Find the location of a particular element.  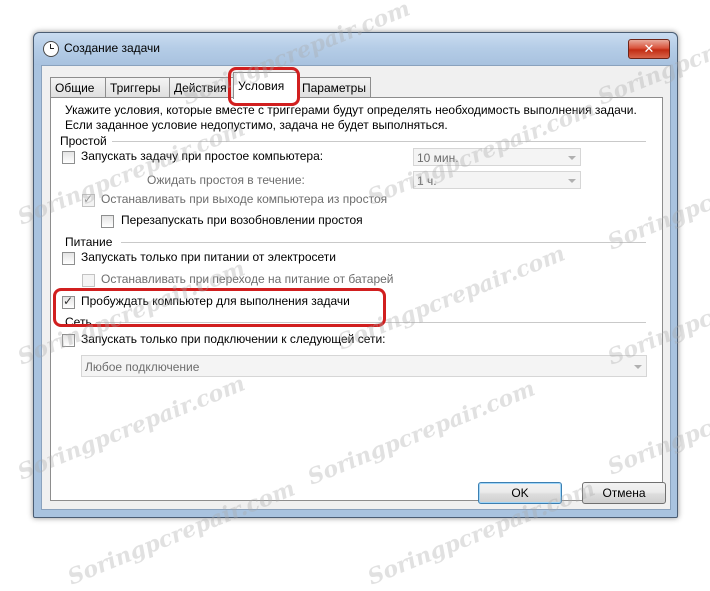

cancel-button: Отмена is located at coordinates (624, 493).